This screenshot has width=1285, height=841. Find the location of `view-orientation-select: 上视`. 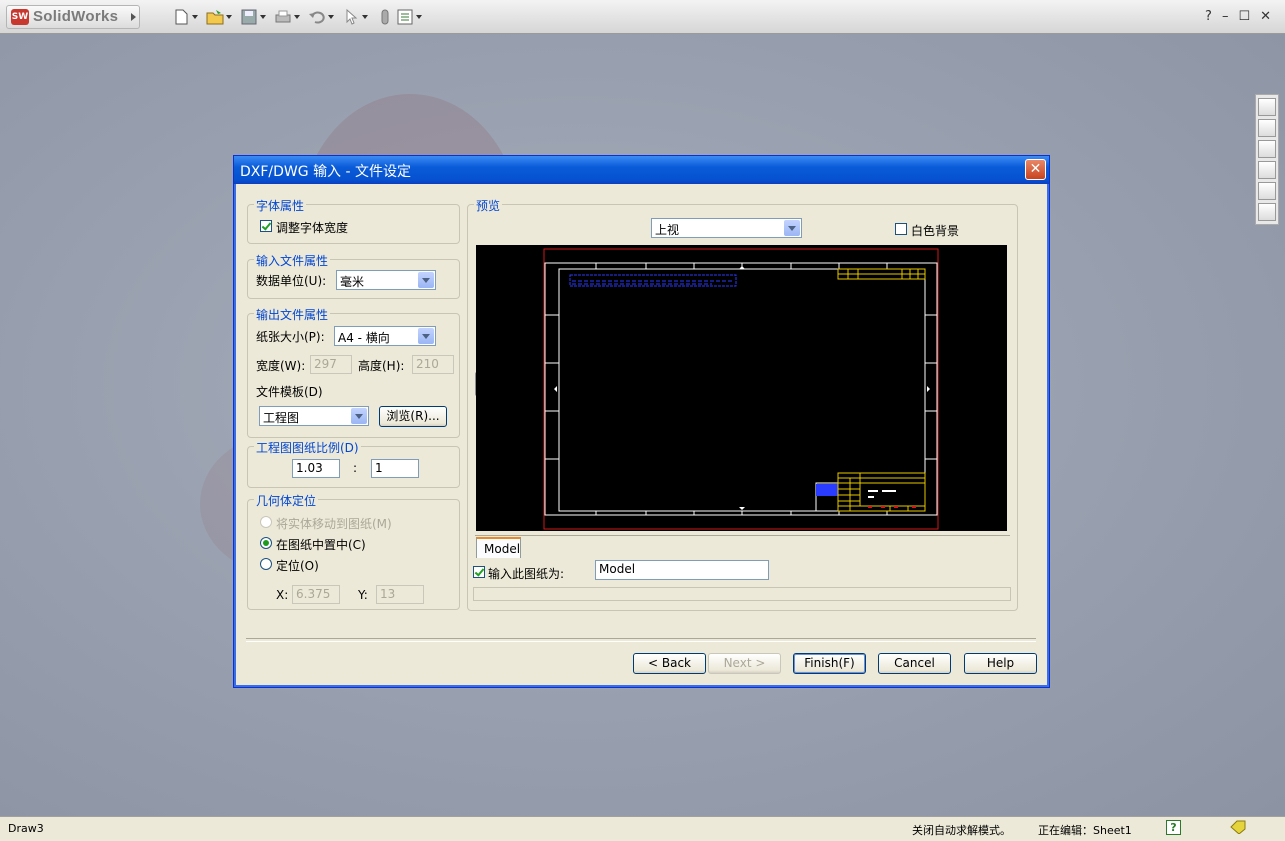

view-orientation-select: 上视 is located at coordinates (726, 228).